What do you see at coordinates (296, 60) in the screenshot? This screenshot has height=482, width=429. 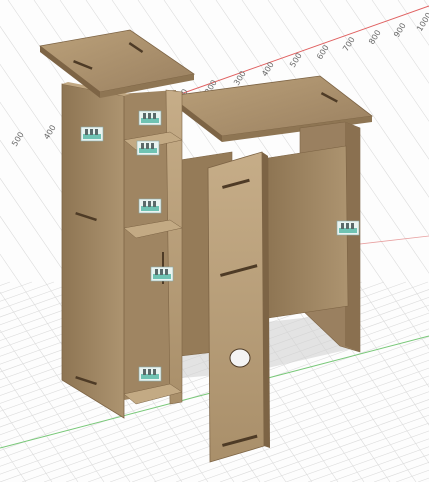 I see `ruler-tick: 500` at bounding box center [296, 60].